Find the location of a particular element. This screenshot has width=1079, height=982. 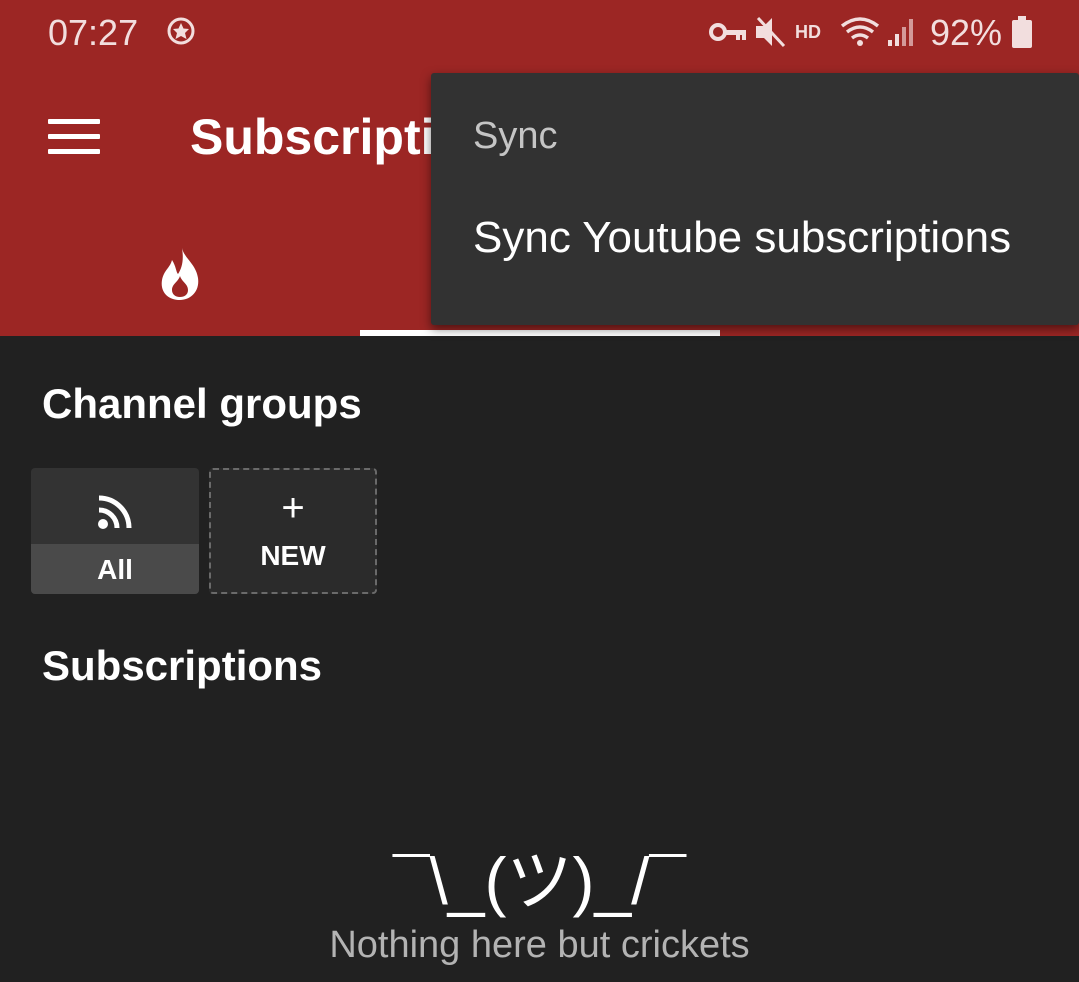

channel-groups-title: Channel groups is located at coordinates (202, 403).